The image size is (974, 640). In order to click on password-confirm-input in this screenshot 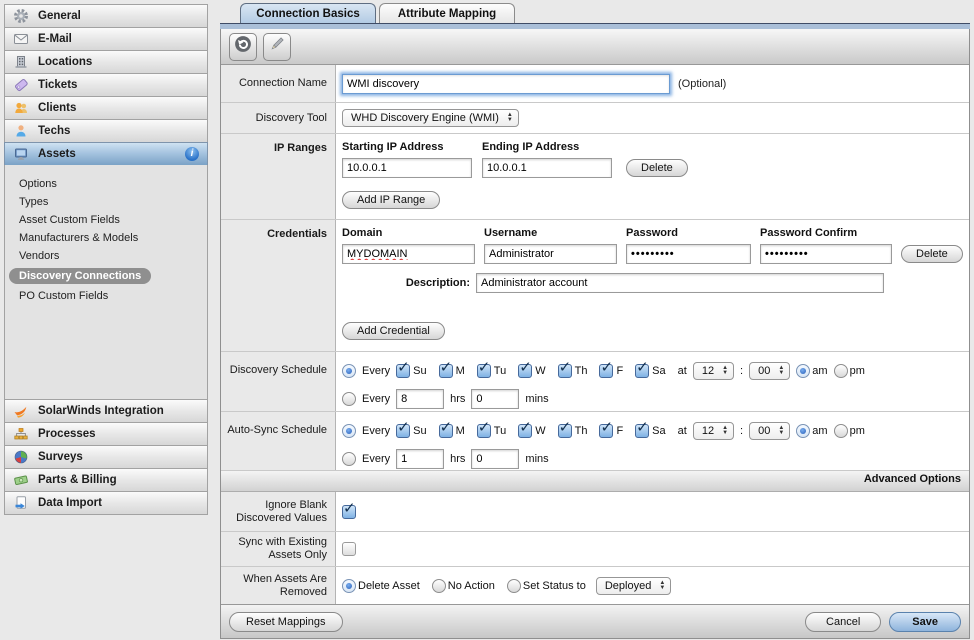, I will do `click(826, 254)`.